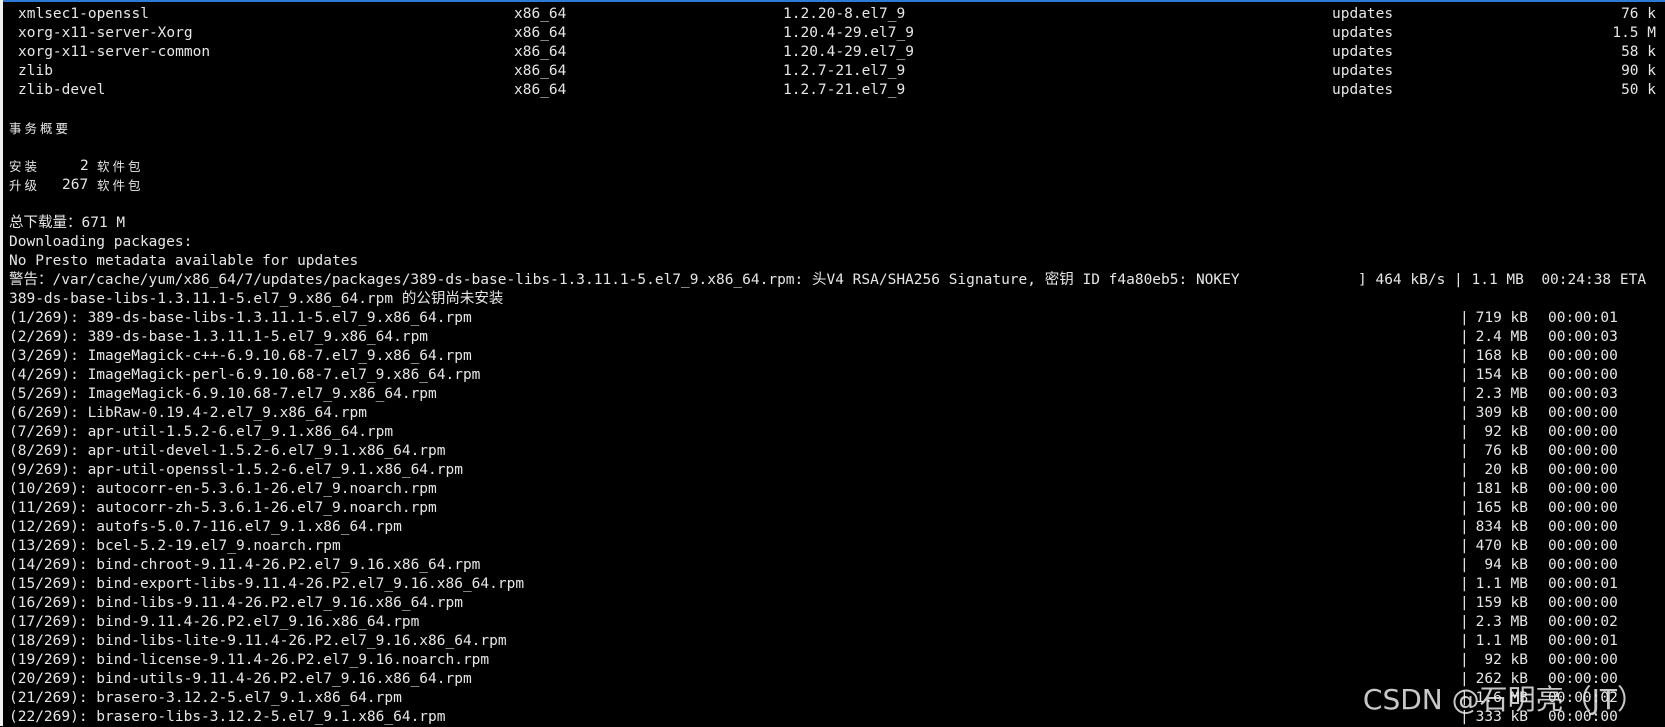  I want to click on upgrade-label: 升级, so click(25, 185).